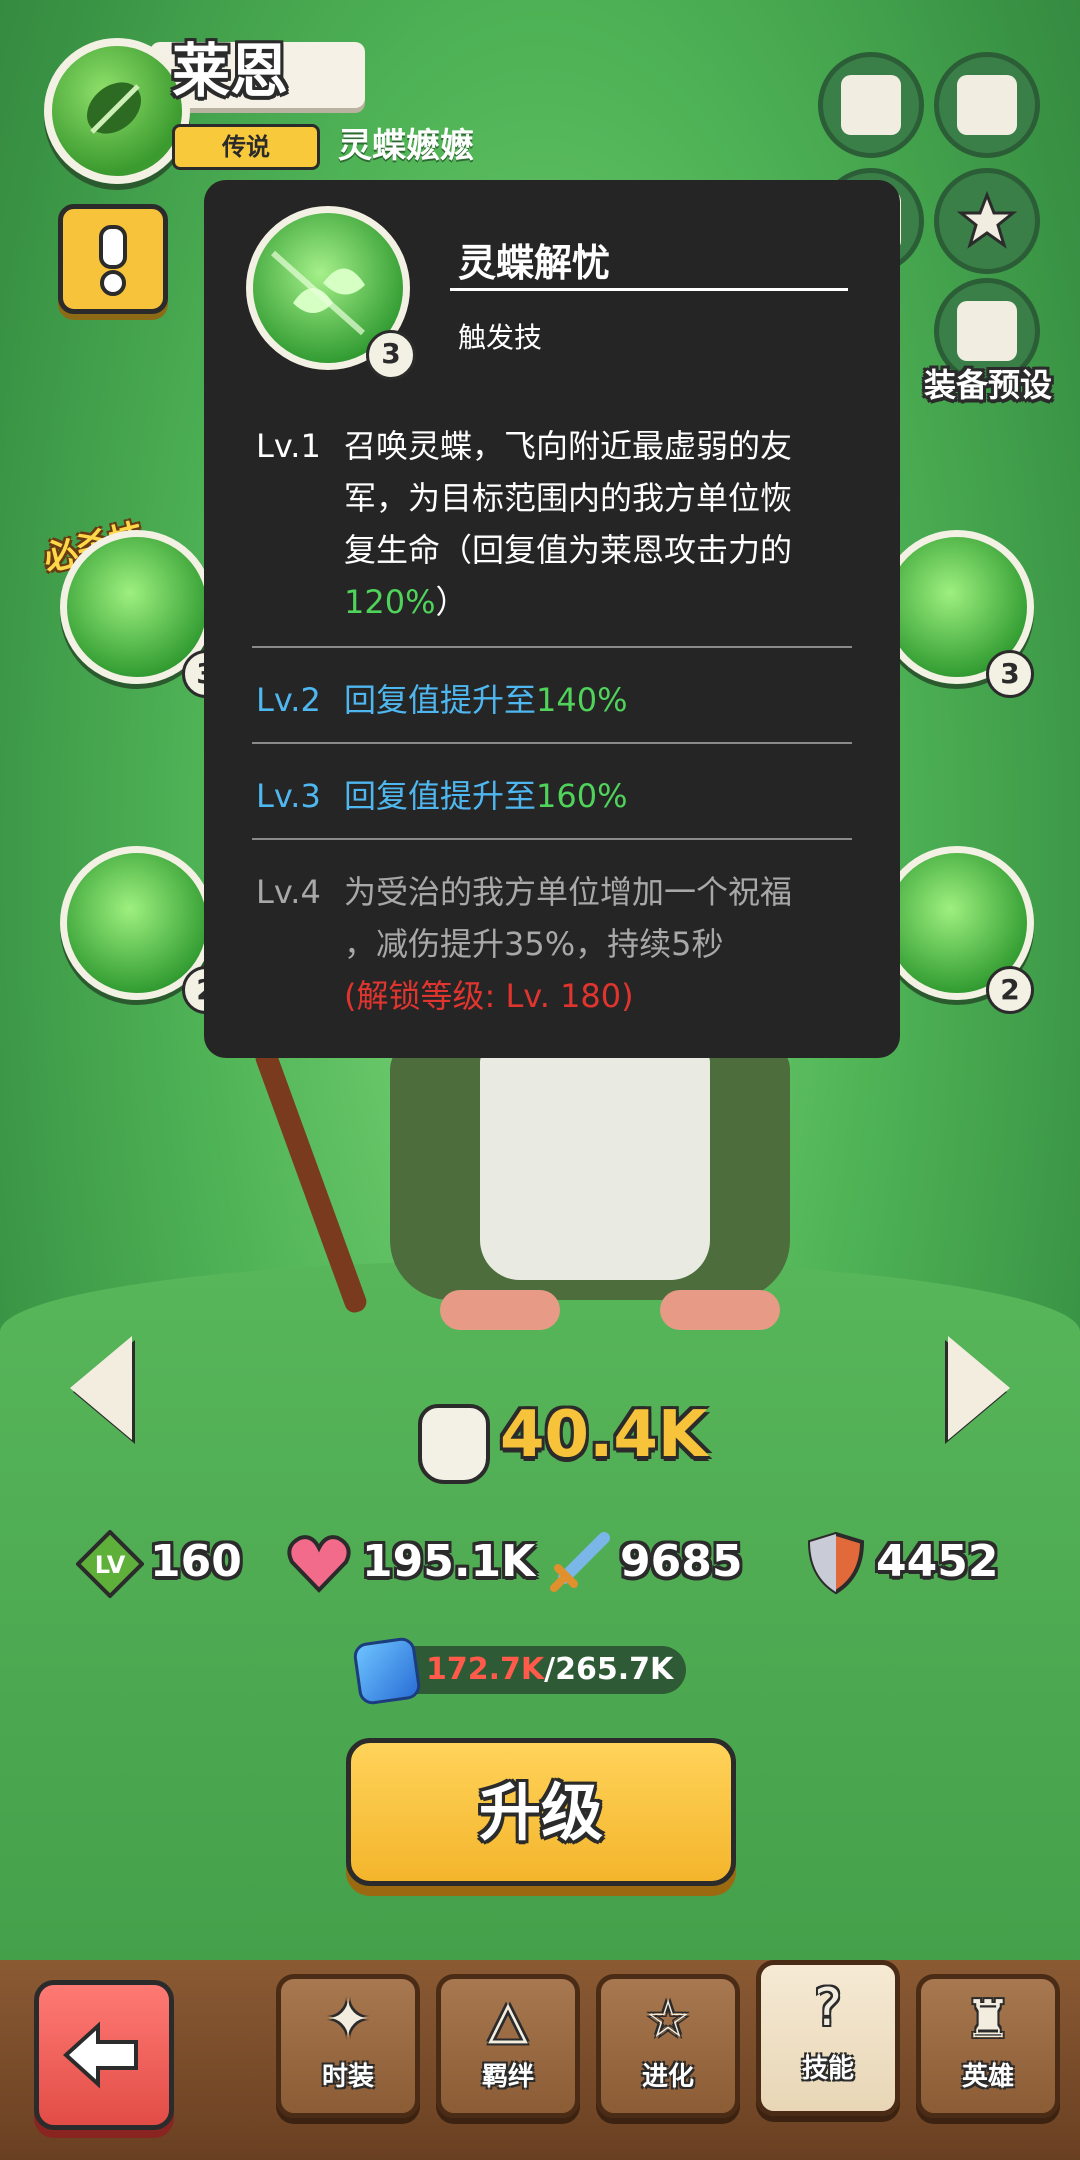  I want to click on tooltip-skill-level: 3, so click(391, 355).